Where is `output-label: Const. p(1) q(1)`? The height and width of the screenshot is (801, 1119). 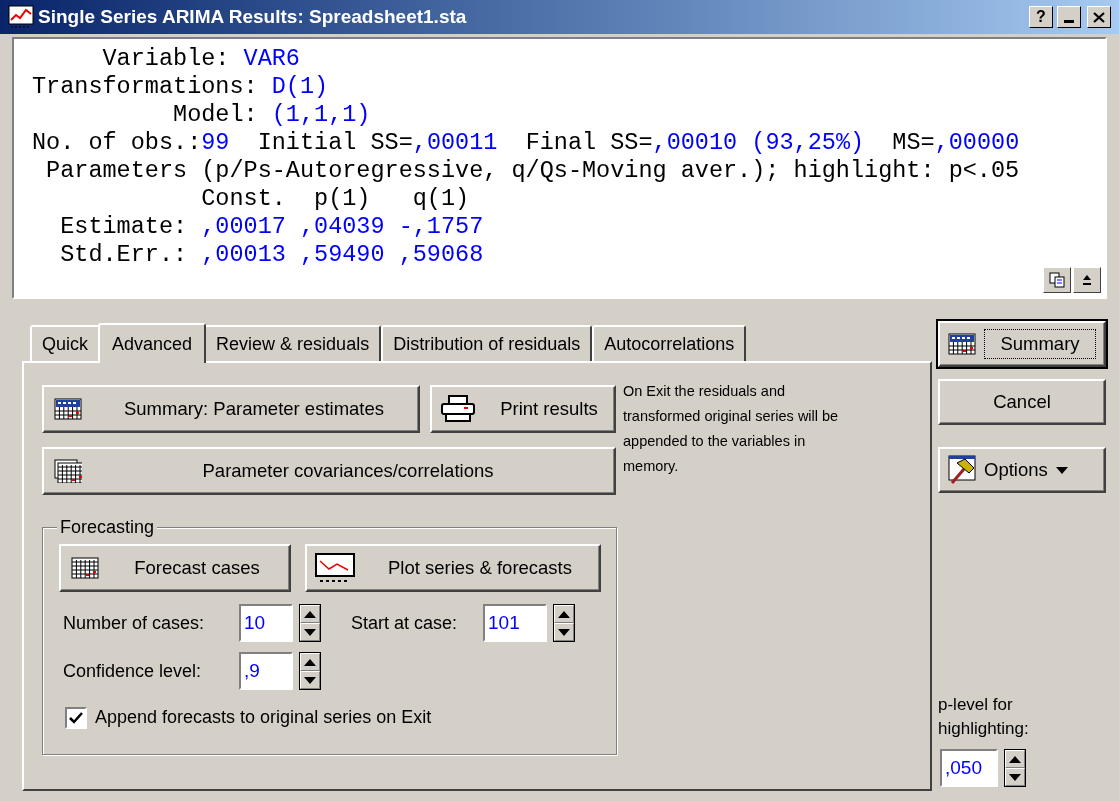
output-label: Const. p(1) q(1) is located at coordinates (335, 198).